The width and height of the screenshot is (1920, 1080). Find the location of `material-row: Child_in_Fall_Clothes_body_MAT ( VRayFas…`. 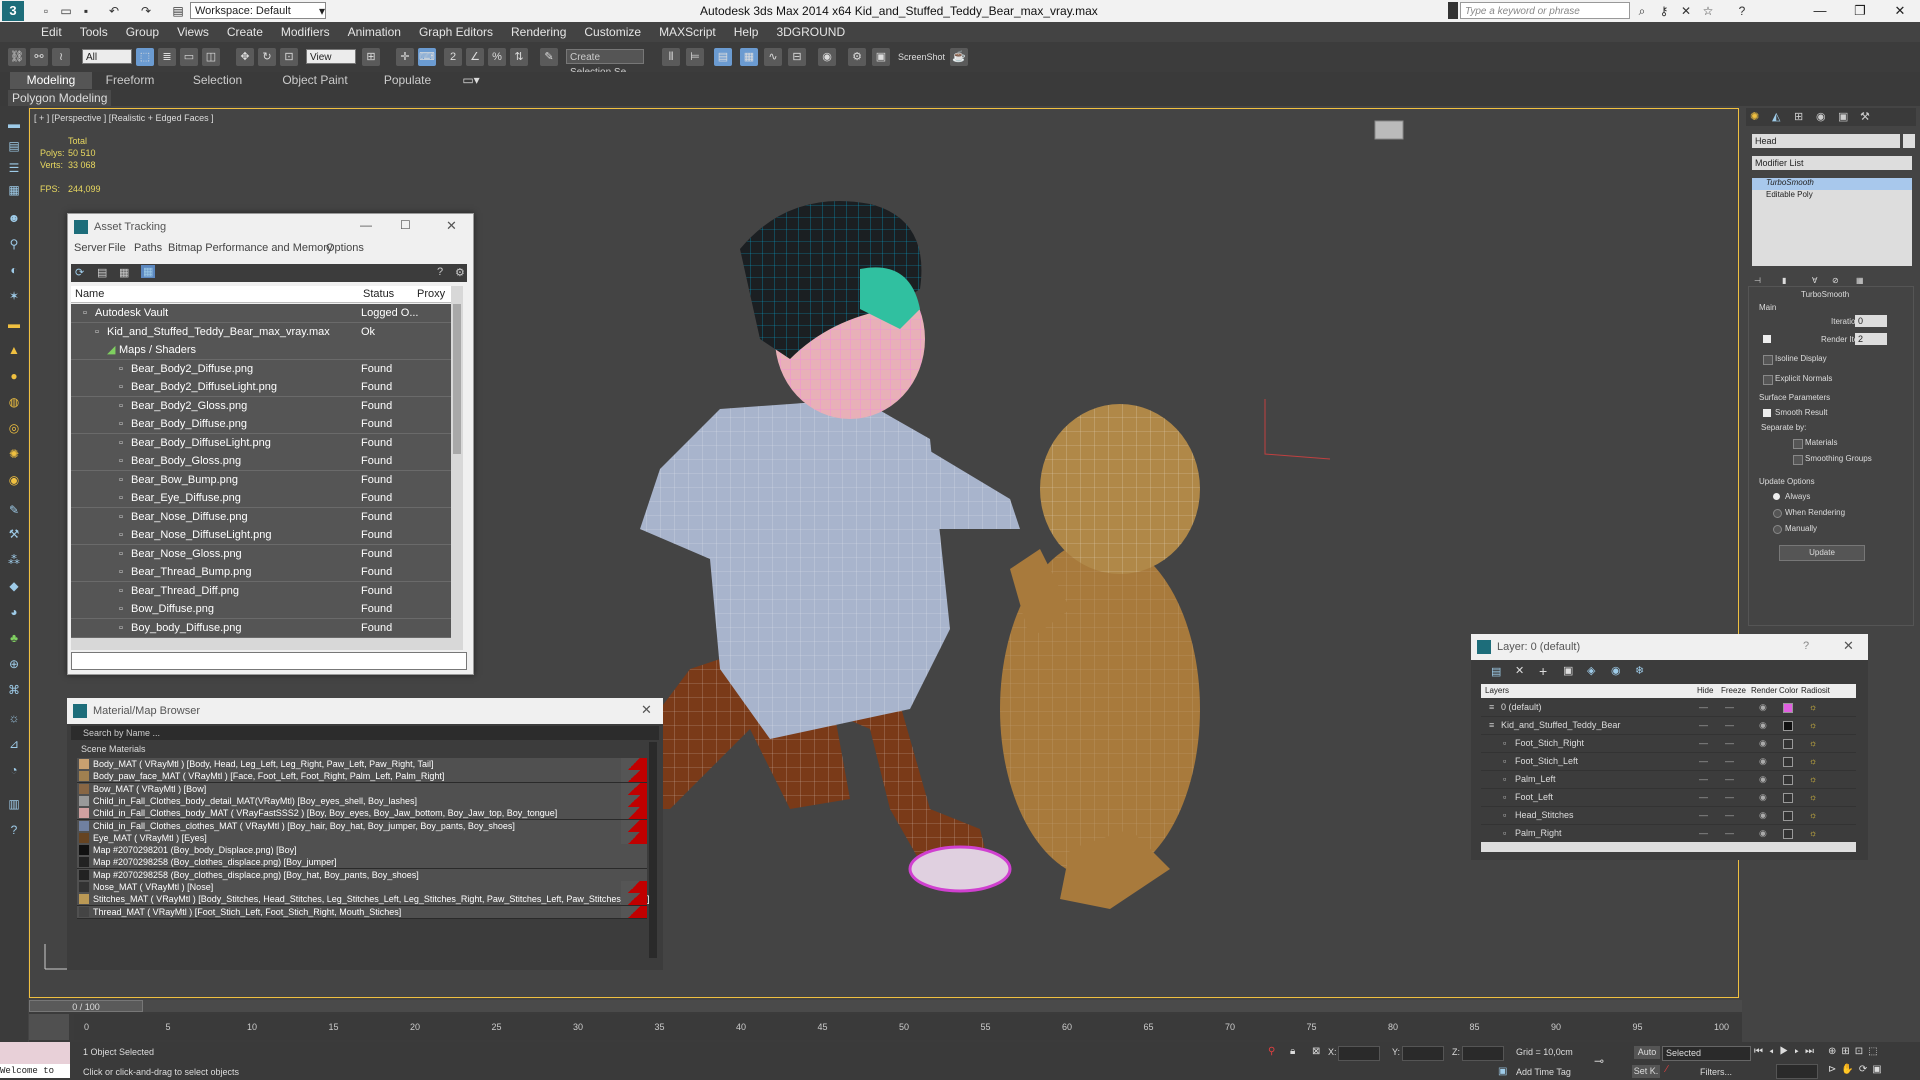

material-row: Child_in_Fall_Clothes_body_MAT ( VRayFas… is located at coordinates (362, 814).